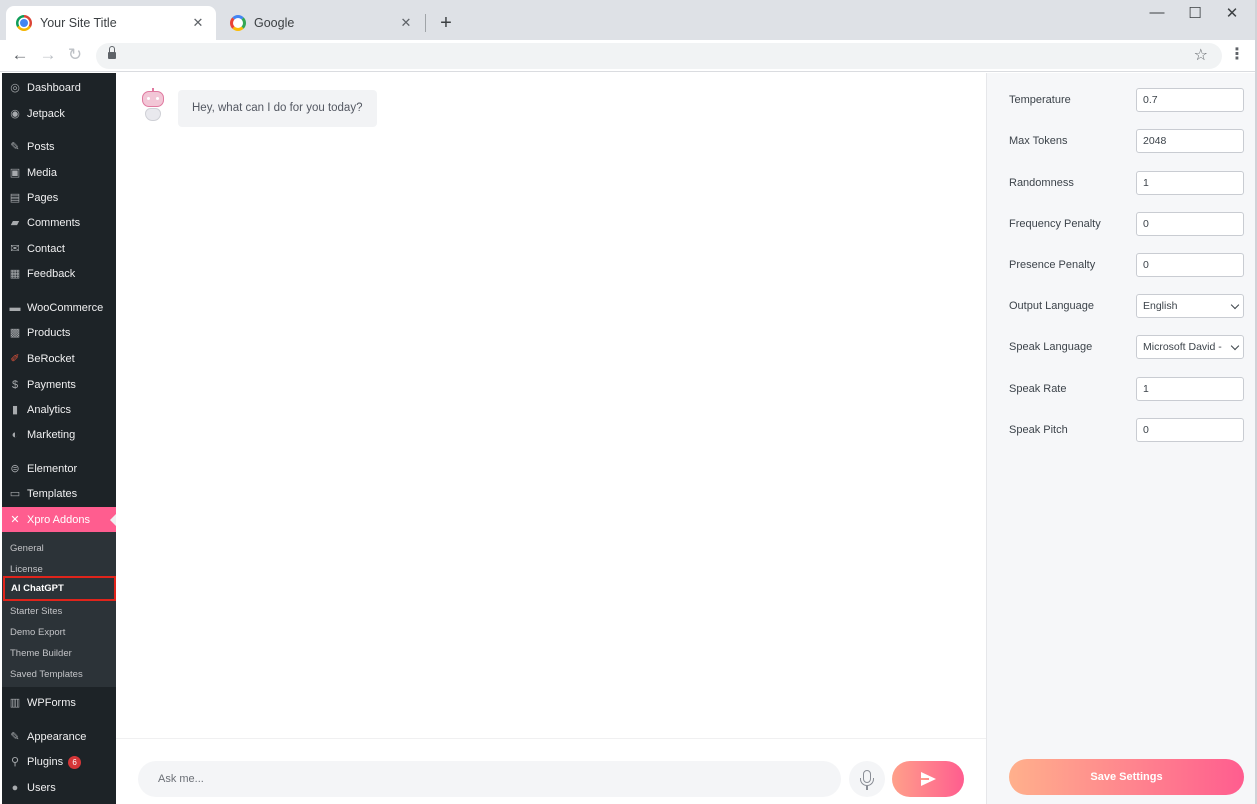 The image size is (1257, 804). What do you see at coordinates (59, 494) in the screenshot?
I see `sidebar-item-templates: ▭ Templates` at bounding box center [59, 494].